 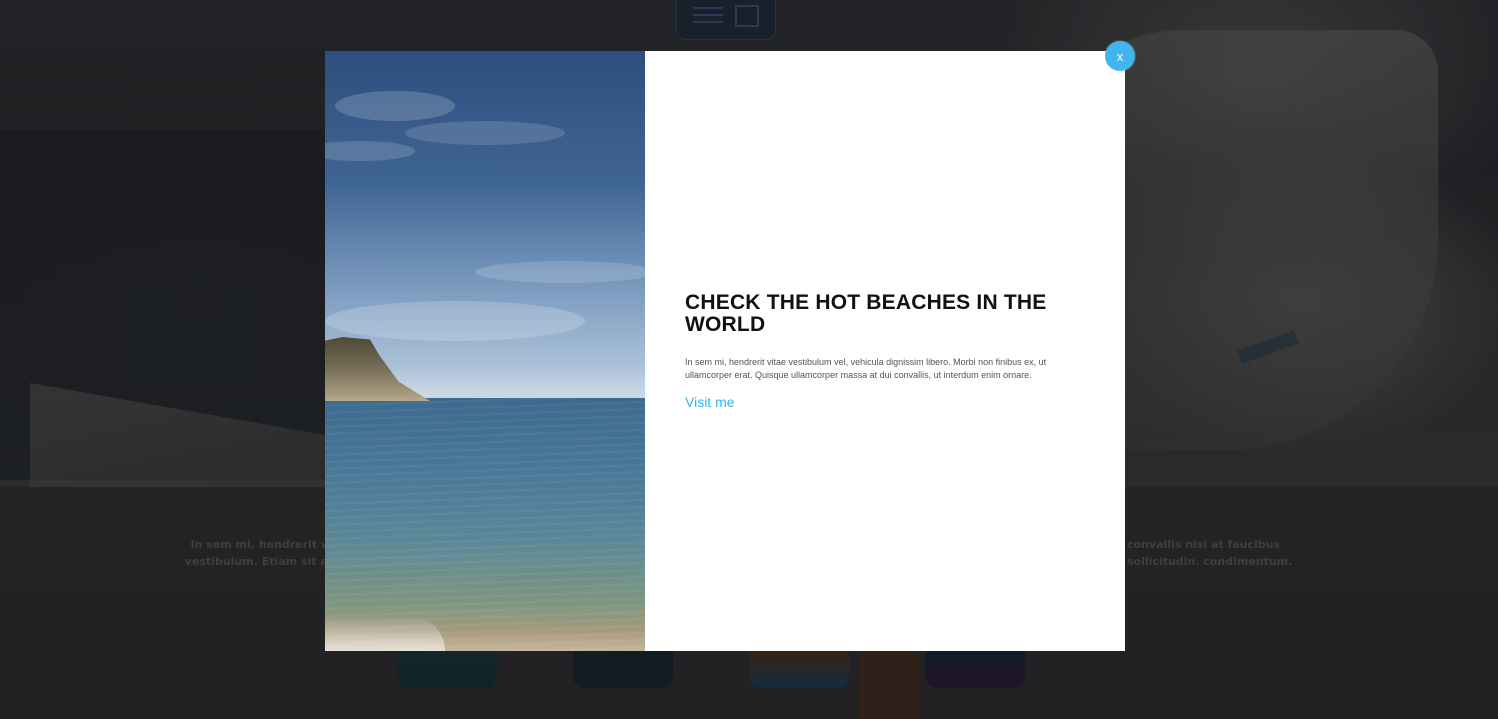 I want to click on modal-title: CHECK THE HOT BEACHES IN THE WORLD, so click(x=866, y=313).